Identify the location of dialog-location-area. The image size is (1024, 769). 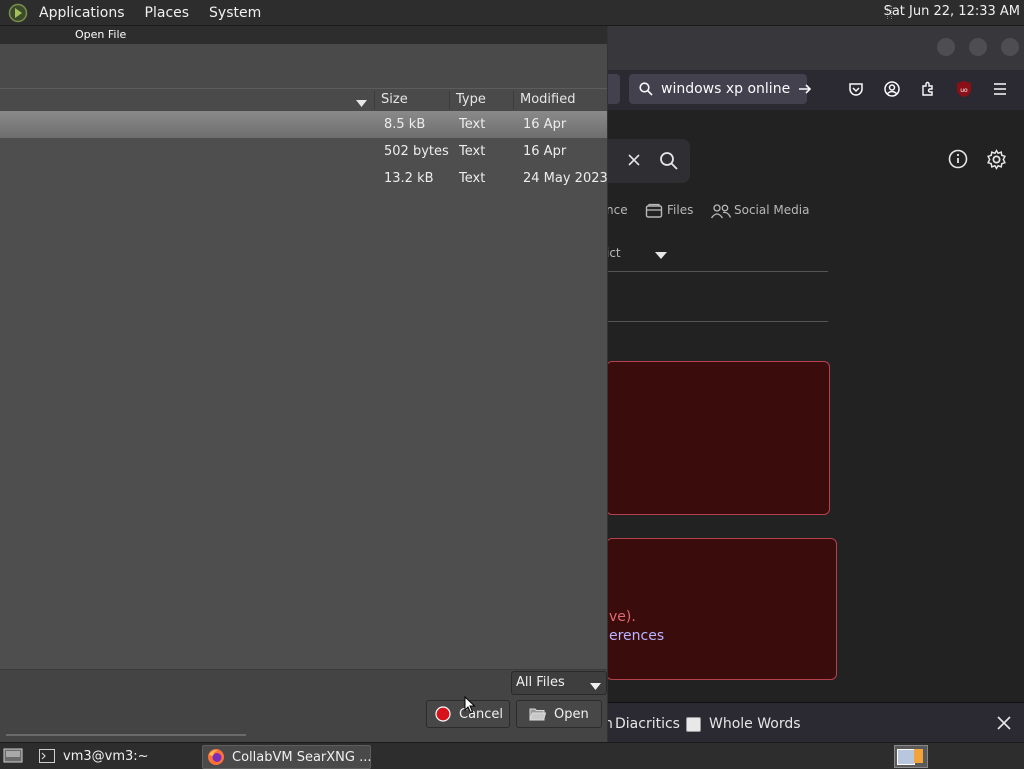
(303, 66).